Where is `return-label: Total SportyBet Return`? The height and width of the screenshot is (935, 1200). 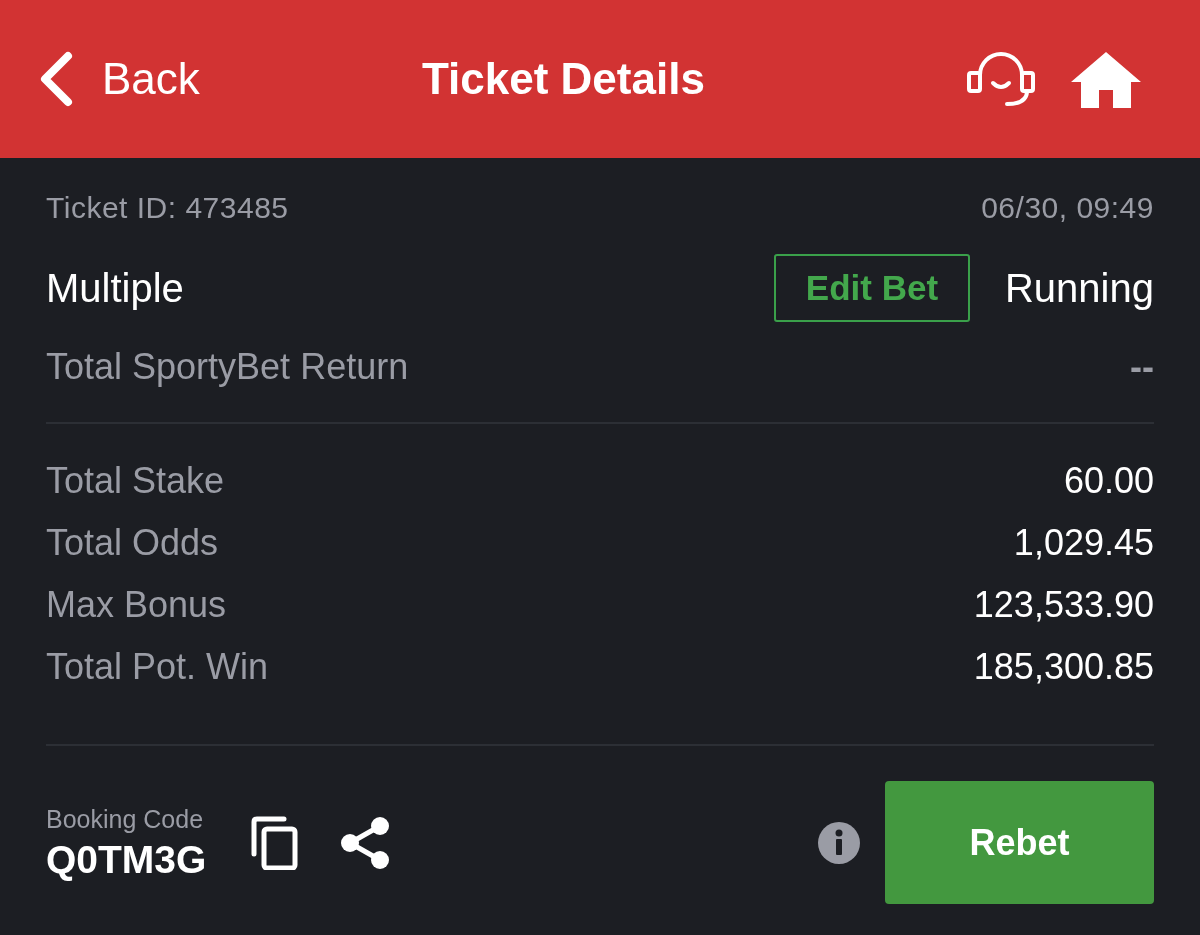
return-label: Total SportyBet Return is located at coordinates (227, 367).